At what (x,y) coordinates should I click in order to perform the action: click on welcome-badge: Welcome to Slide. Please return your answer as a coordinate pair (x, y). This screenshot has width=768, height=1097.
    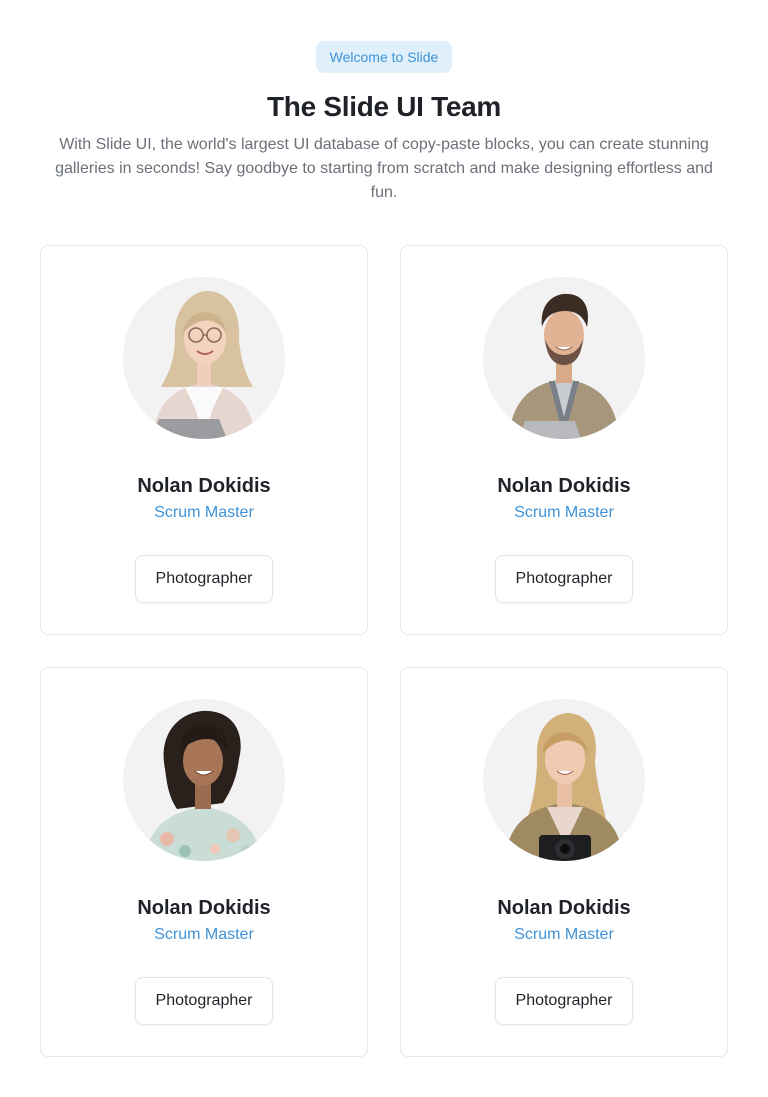
    Looking at the image, I should click on (384, 57).